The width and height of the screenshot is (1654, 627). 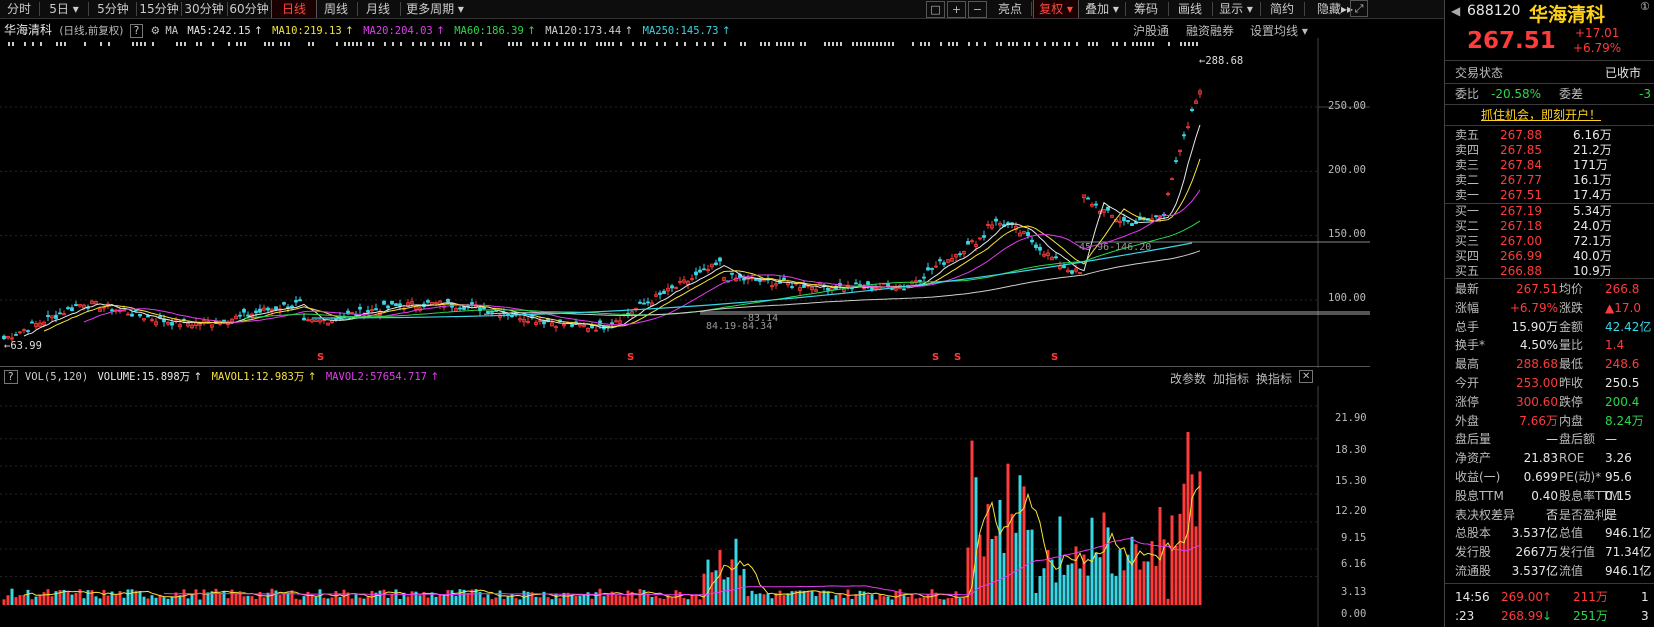 I want to click on draw-button: 画线, so click(x=1190, y=9).